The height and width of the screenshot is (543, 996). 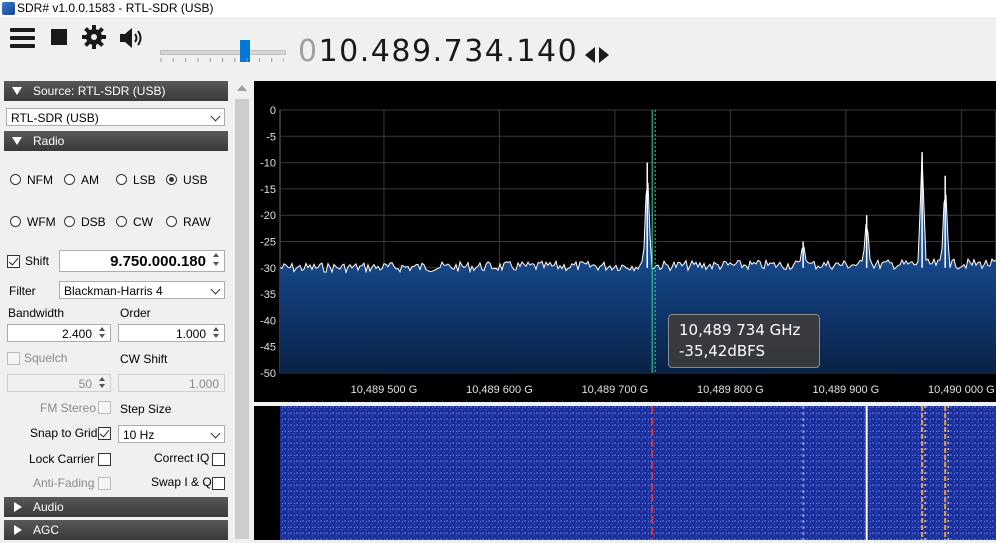 What do you see at coordinates (197, 222) in the screenshot?
I see `mode-label: RAW` at bounding box center [197, 222].